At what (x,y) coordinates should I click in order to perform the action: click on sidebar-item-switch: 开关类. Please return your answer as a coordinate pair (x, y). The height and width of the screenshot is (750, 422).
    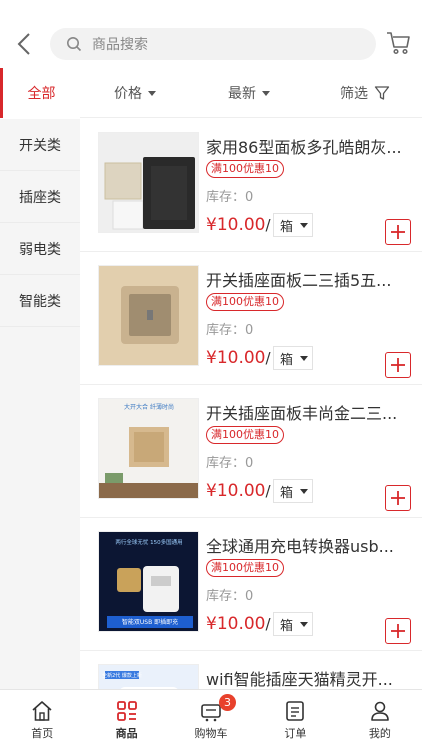
    Looking at the image, I should click on (40, 145).